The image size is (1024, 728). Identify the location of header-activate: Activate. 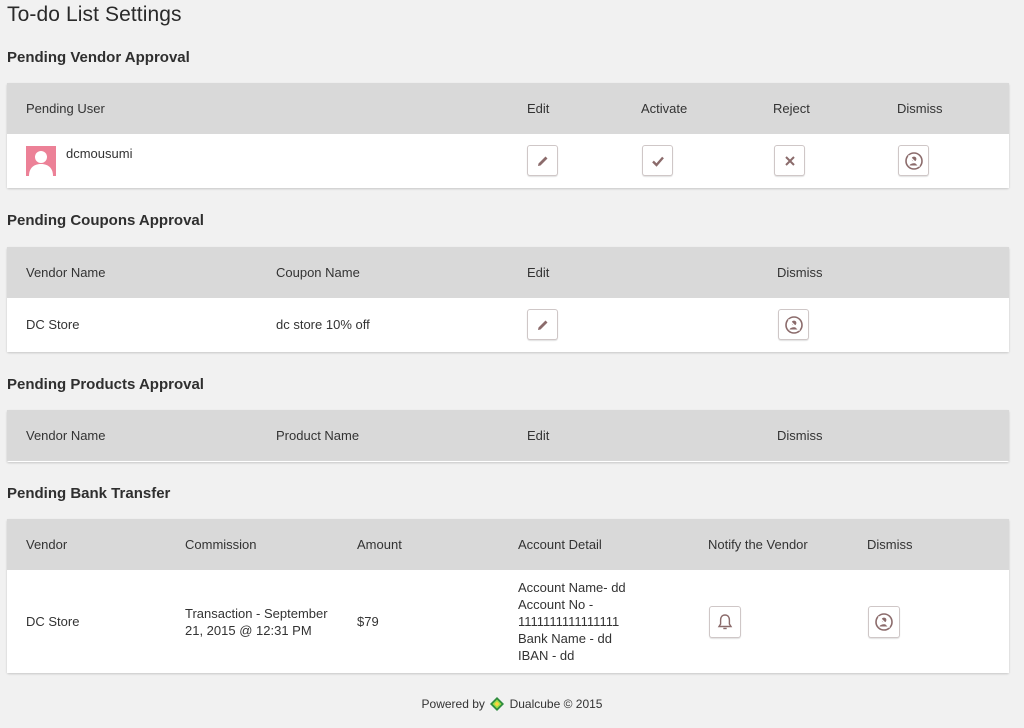
(664, 108).